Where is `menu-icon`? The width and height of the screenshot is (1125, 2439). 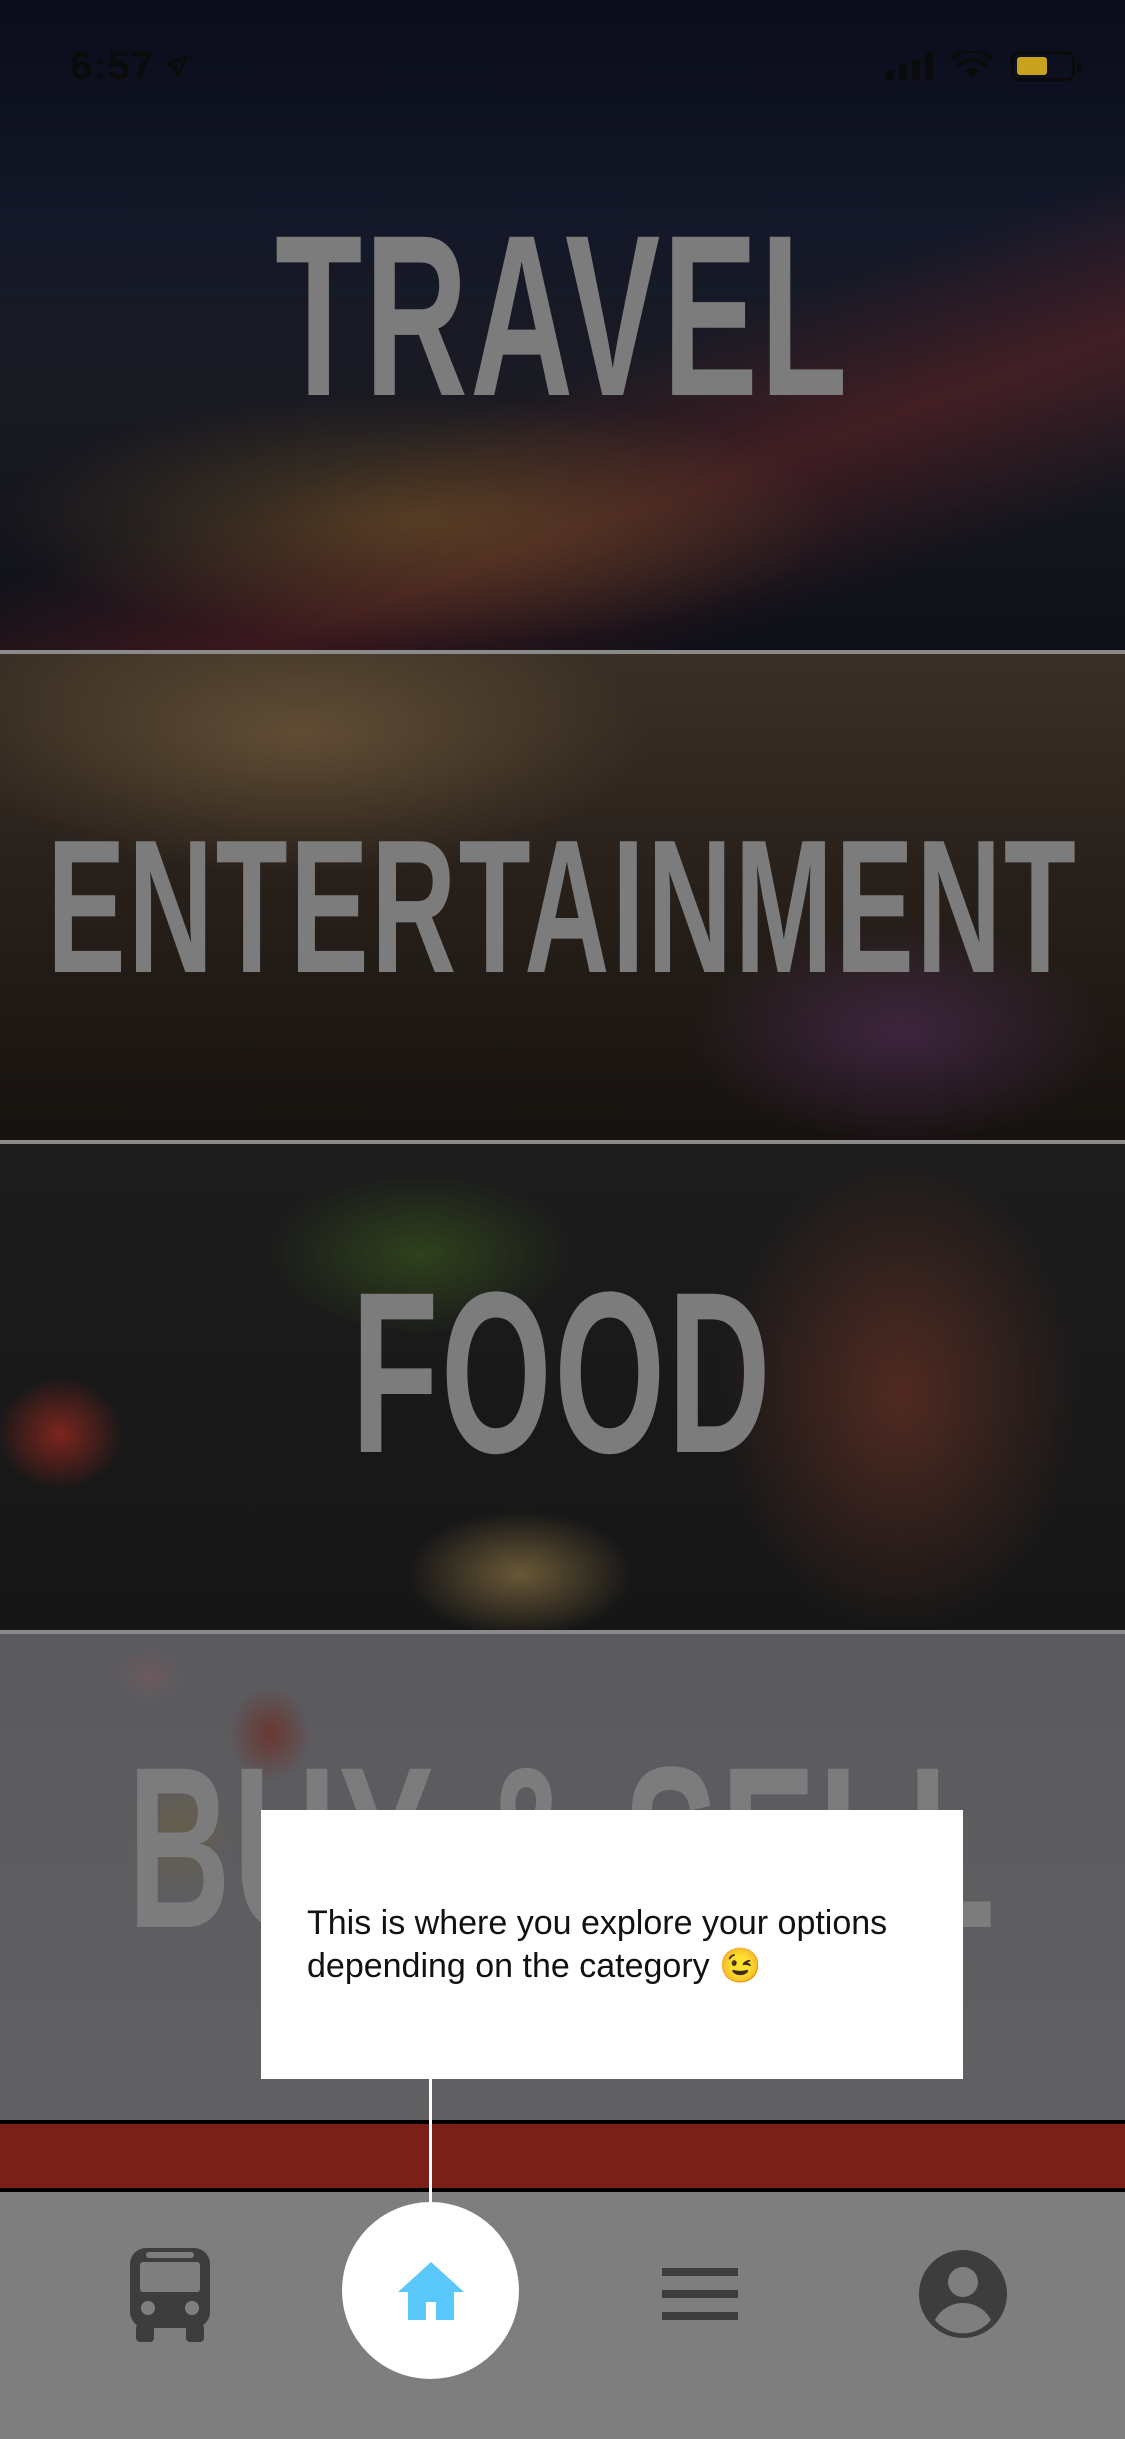 menu-icon is located at coordinates (700, 2294).